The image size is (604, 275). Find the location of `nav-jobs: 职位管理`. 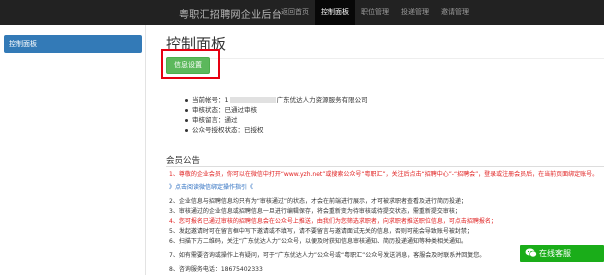

nav-jobs: 职位管理 is located at coordinates (375, 12).